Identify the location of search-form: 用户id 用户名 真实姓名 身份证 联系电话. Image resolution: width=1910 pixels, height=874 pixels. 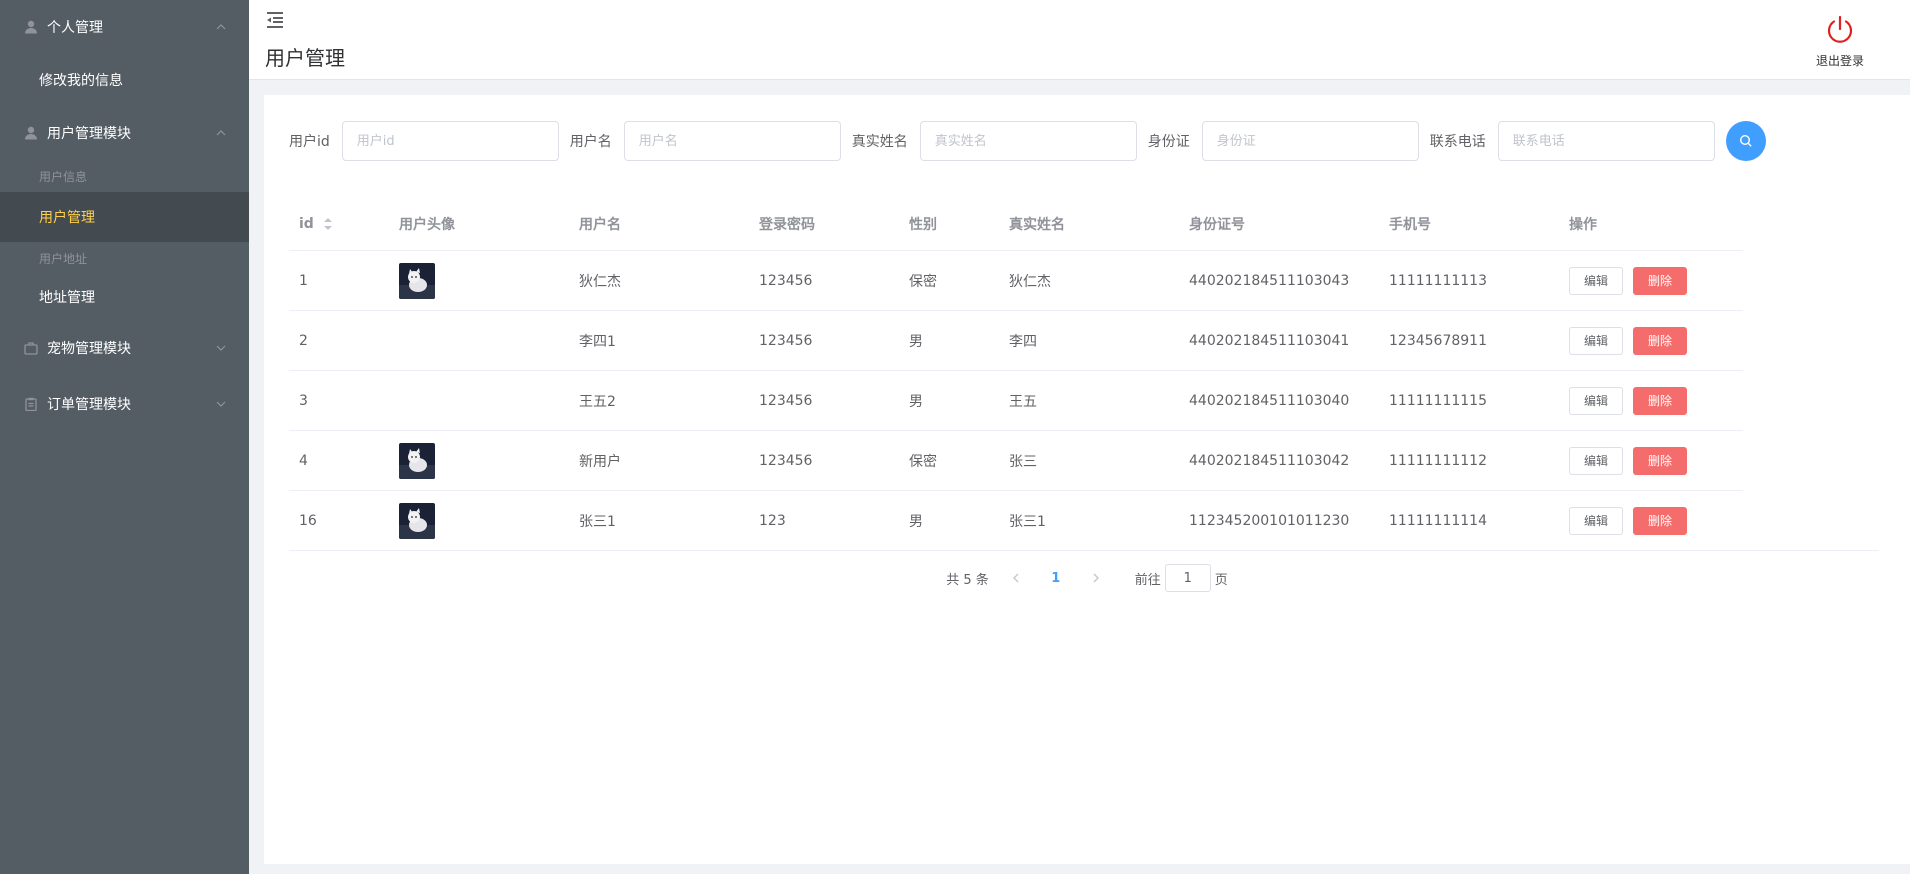
(1027, 141).